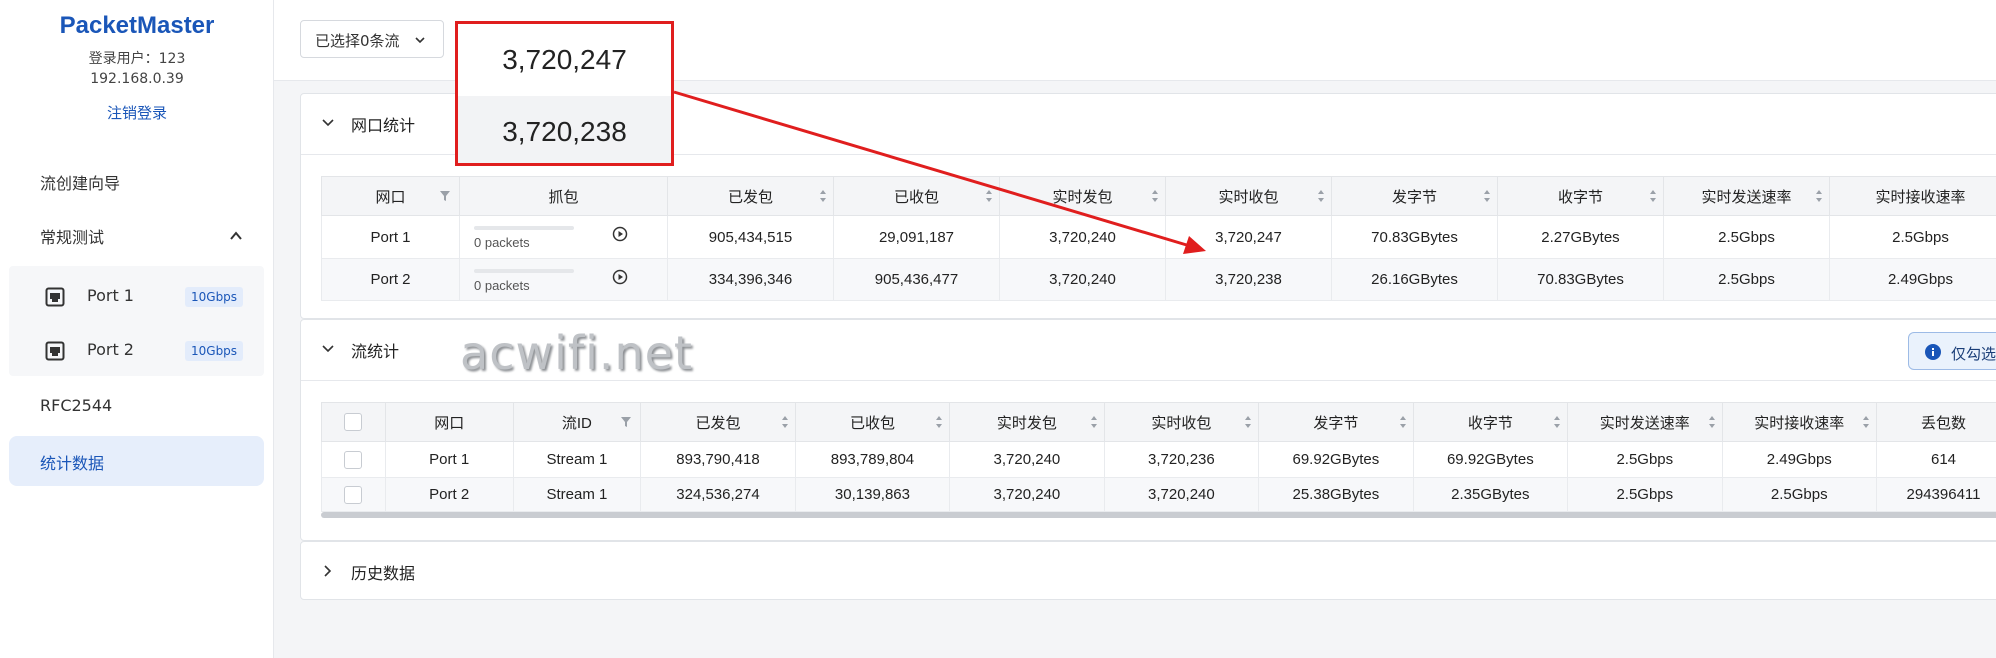 The image size is (1996, 658). Describe the element at coordinates (80, 182) in the screenshot. I see `nav-item-wizard: 流创建向导` at that location.